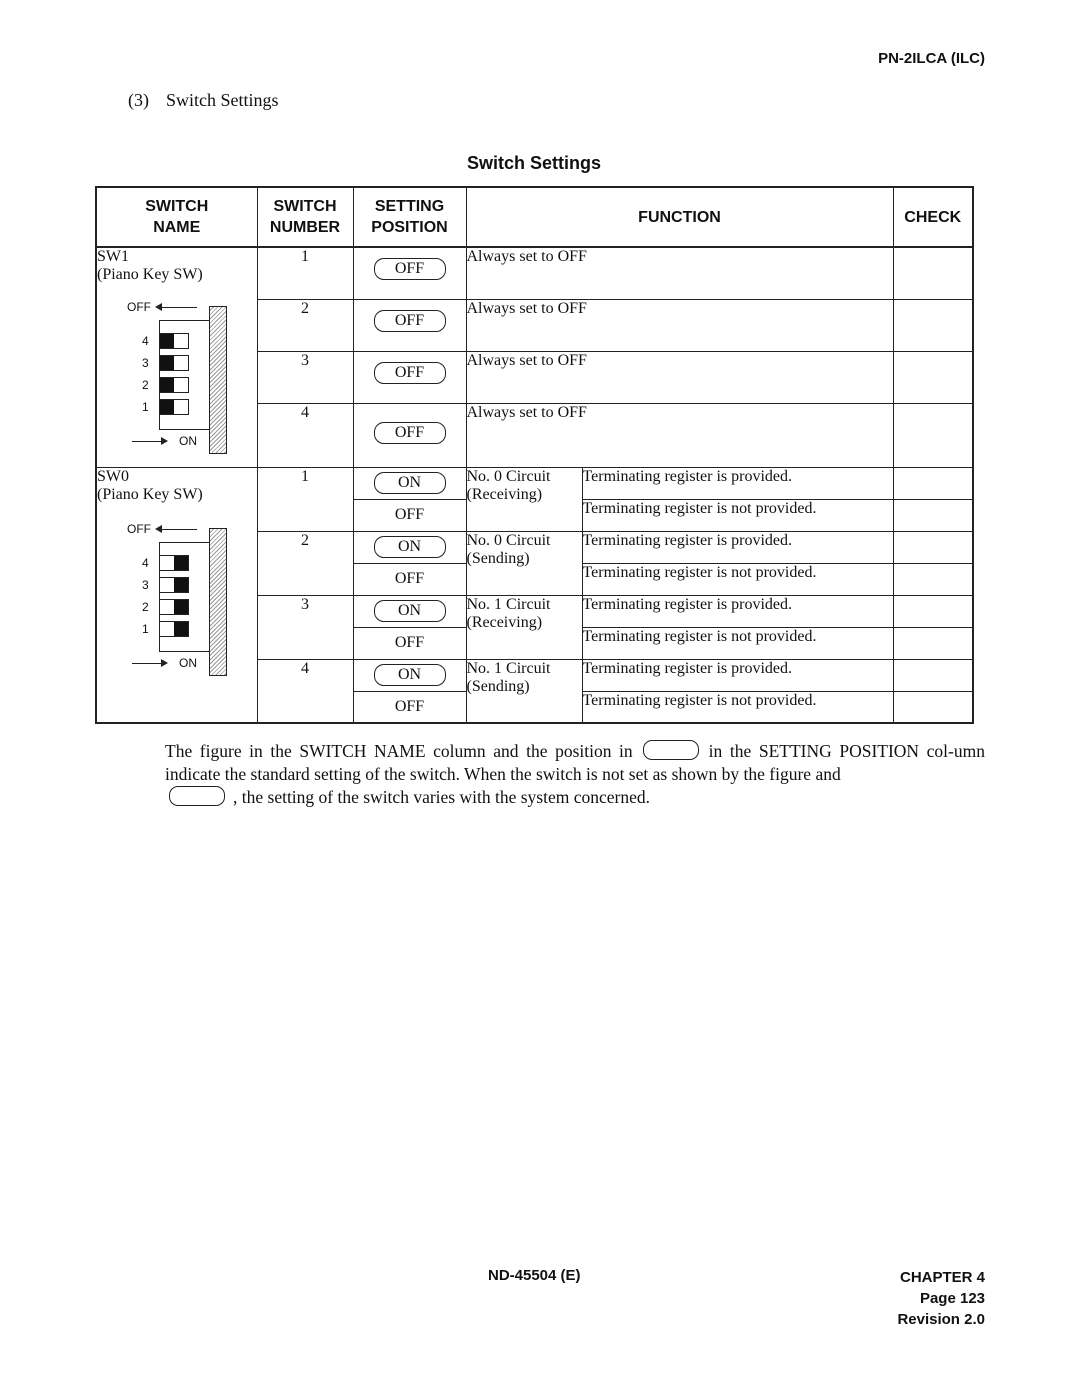  I want to click on switch-number: 3, so click(305, 377).